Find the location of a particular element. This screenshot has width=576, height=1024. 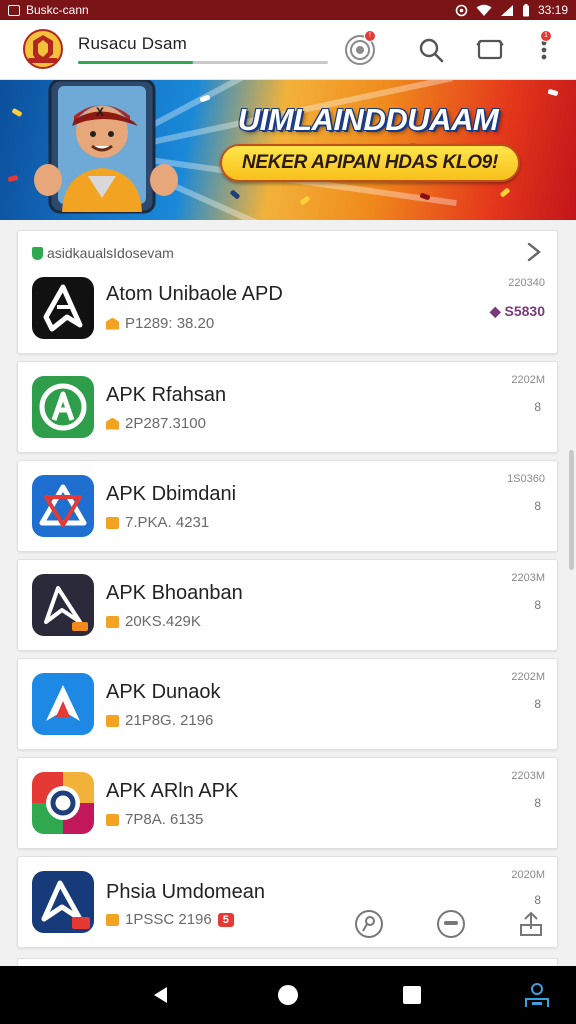

app-meta-text: 1PSSC 2196 is located at coordinates (168, 919).